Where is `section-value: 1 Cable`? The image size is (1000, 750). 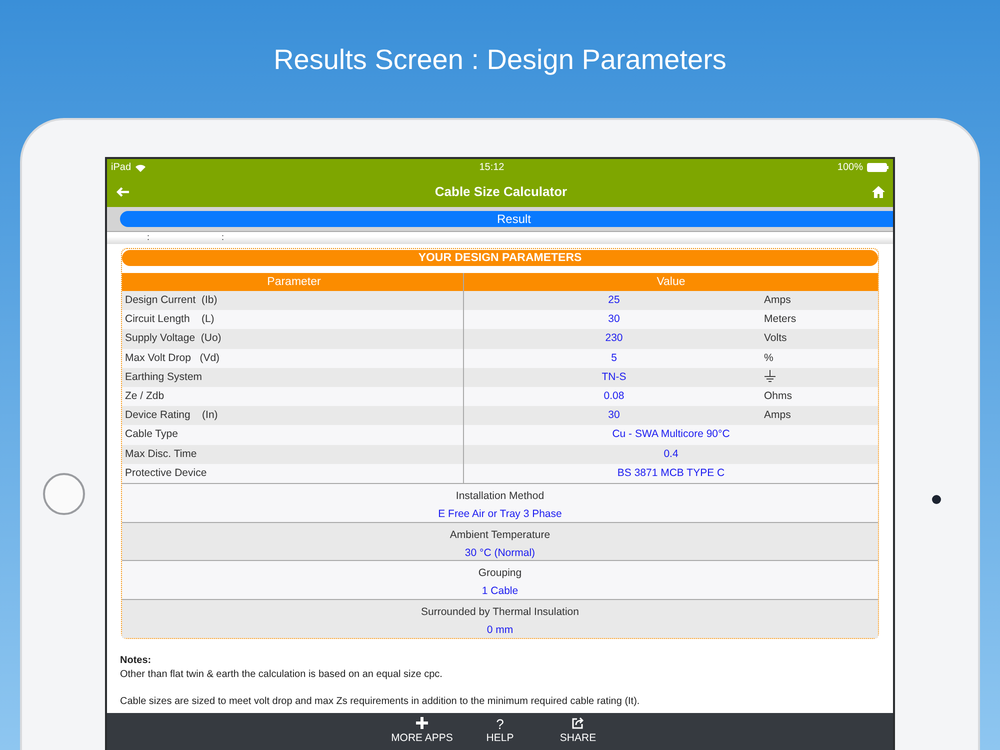
section-value: 1 Cable is located at coordinates (500, 592).